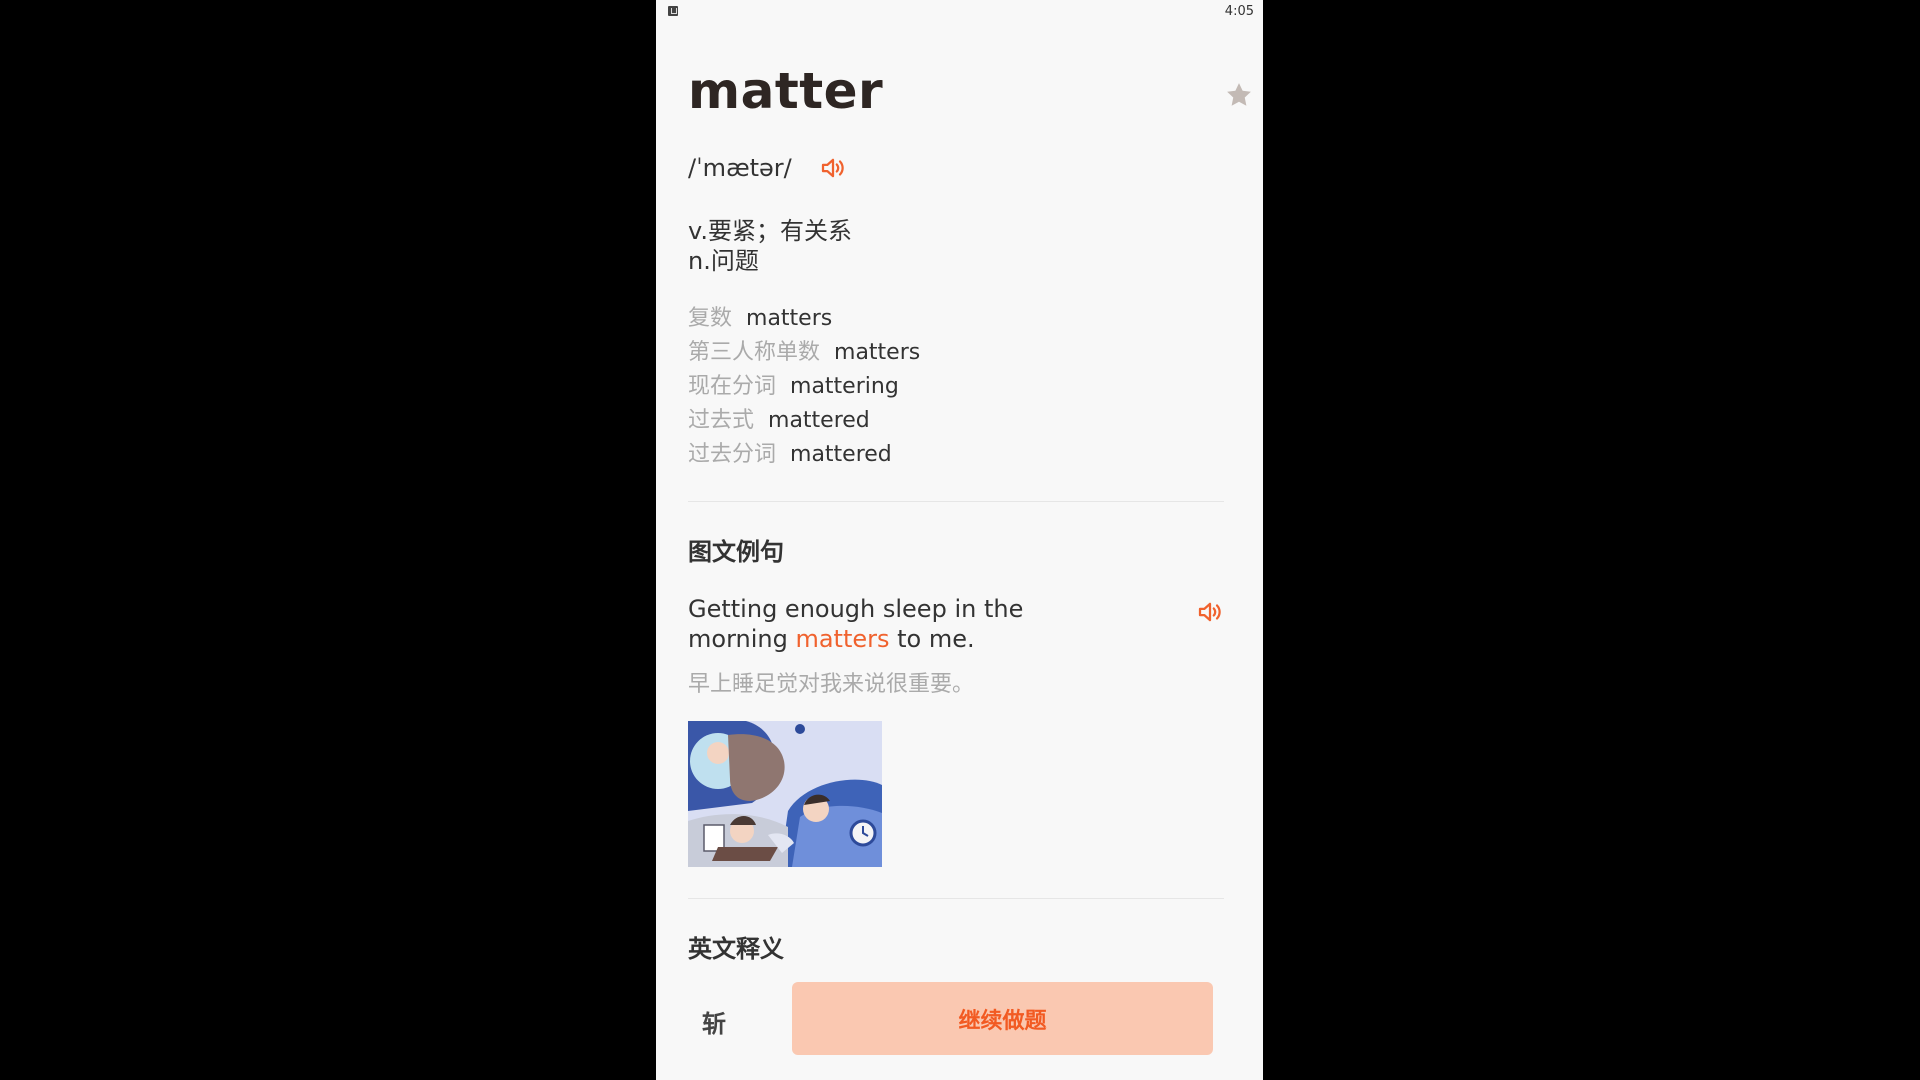 This screenshot has height=1080, width=1920. I want to click on form-row-past-participle: 过去分词 mattered, so click(804, 455).